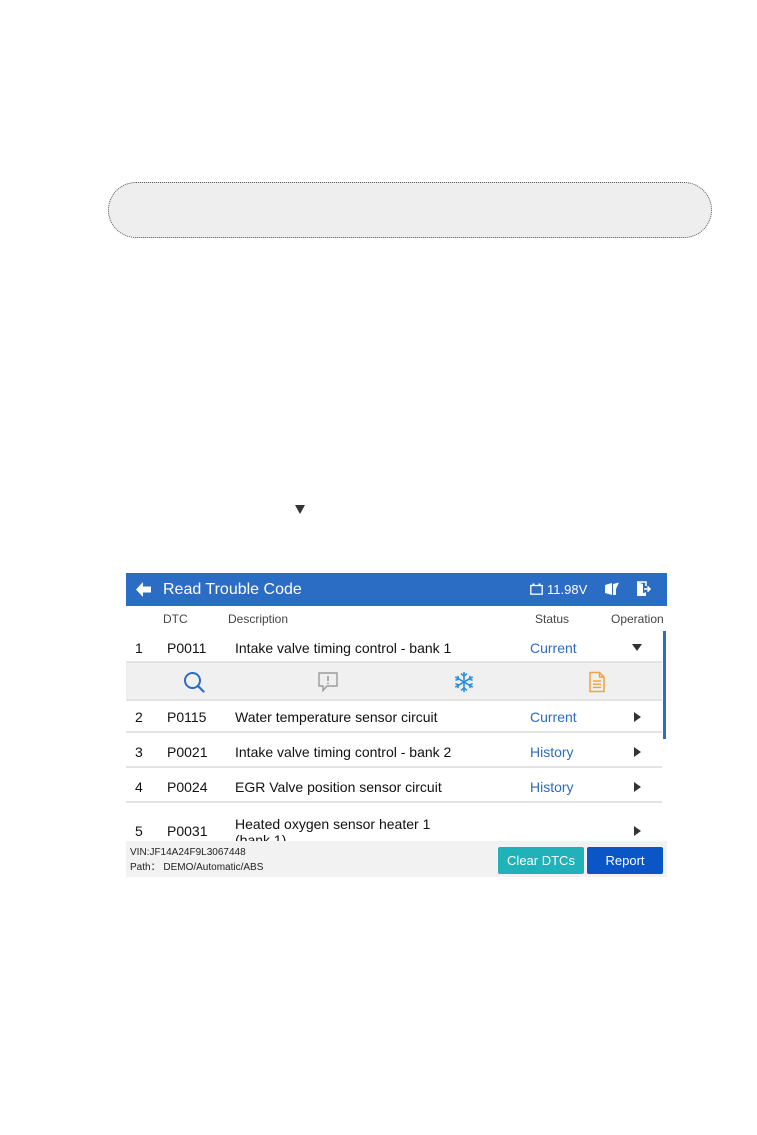 The height and width of the screenshot is (1135, 757). I want to click on note-box, so click(410, 210).